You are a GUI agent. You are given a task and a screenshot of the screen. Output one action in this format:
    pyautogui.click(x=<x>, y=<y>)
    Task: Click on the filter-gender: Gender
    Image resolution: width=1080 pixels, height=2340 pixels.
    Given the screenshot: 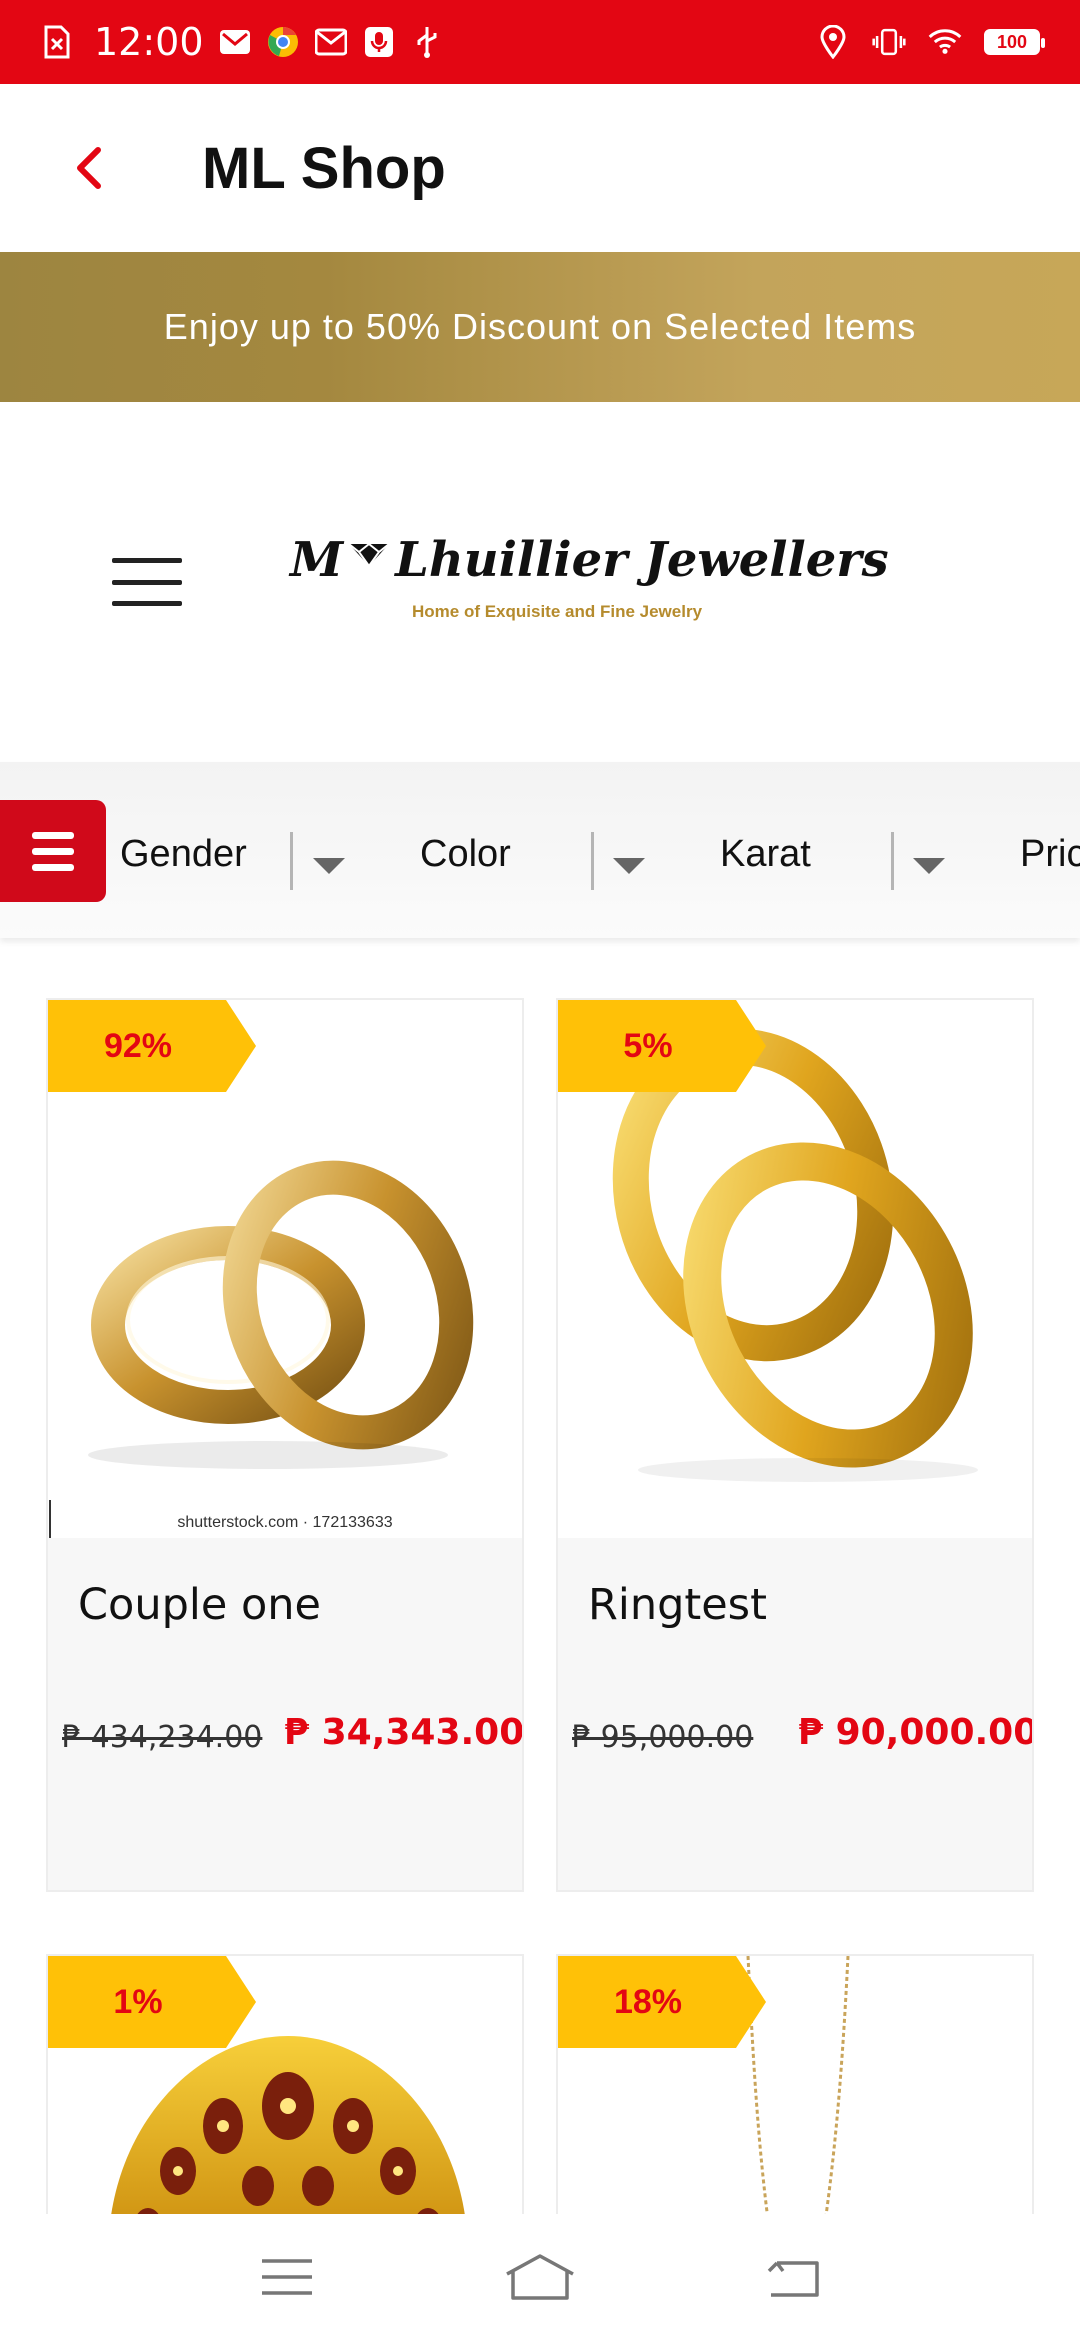 What is the action you would take?
    pyautogui.click(x=183, y=854)
    